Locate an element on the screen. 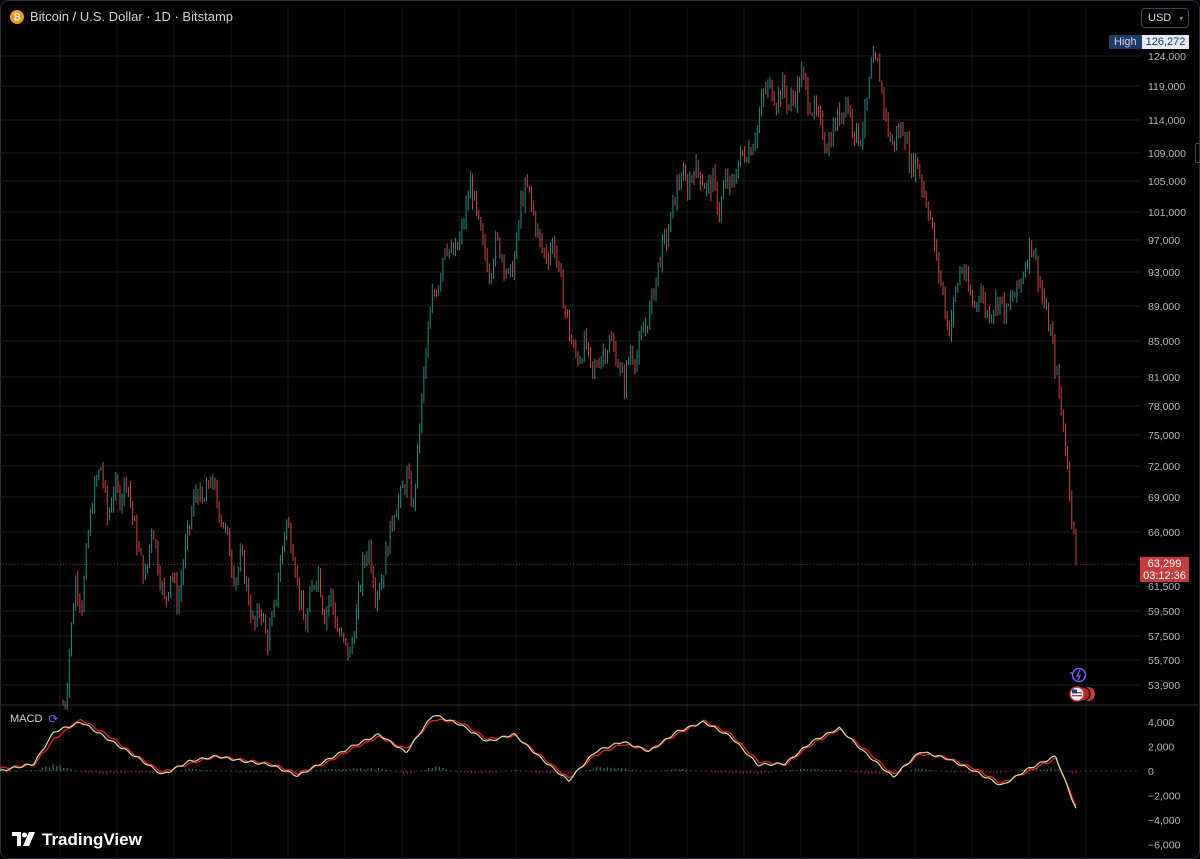 The width and height of the screenshot is (1200, 859). high-value: 126,272 is located at coordinates (1165, 42).